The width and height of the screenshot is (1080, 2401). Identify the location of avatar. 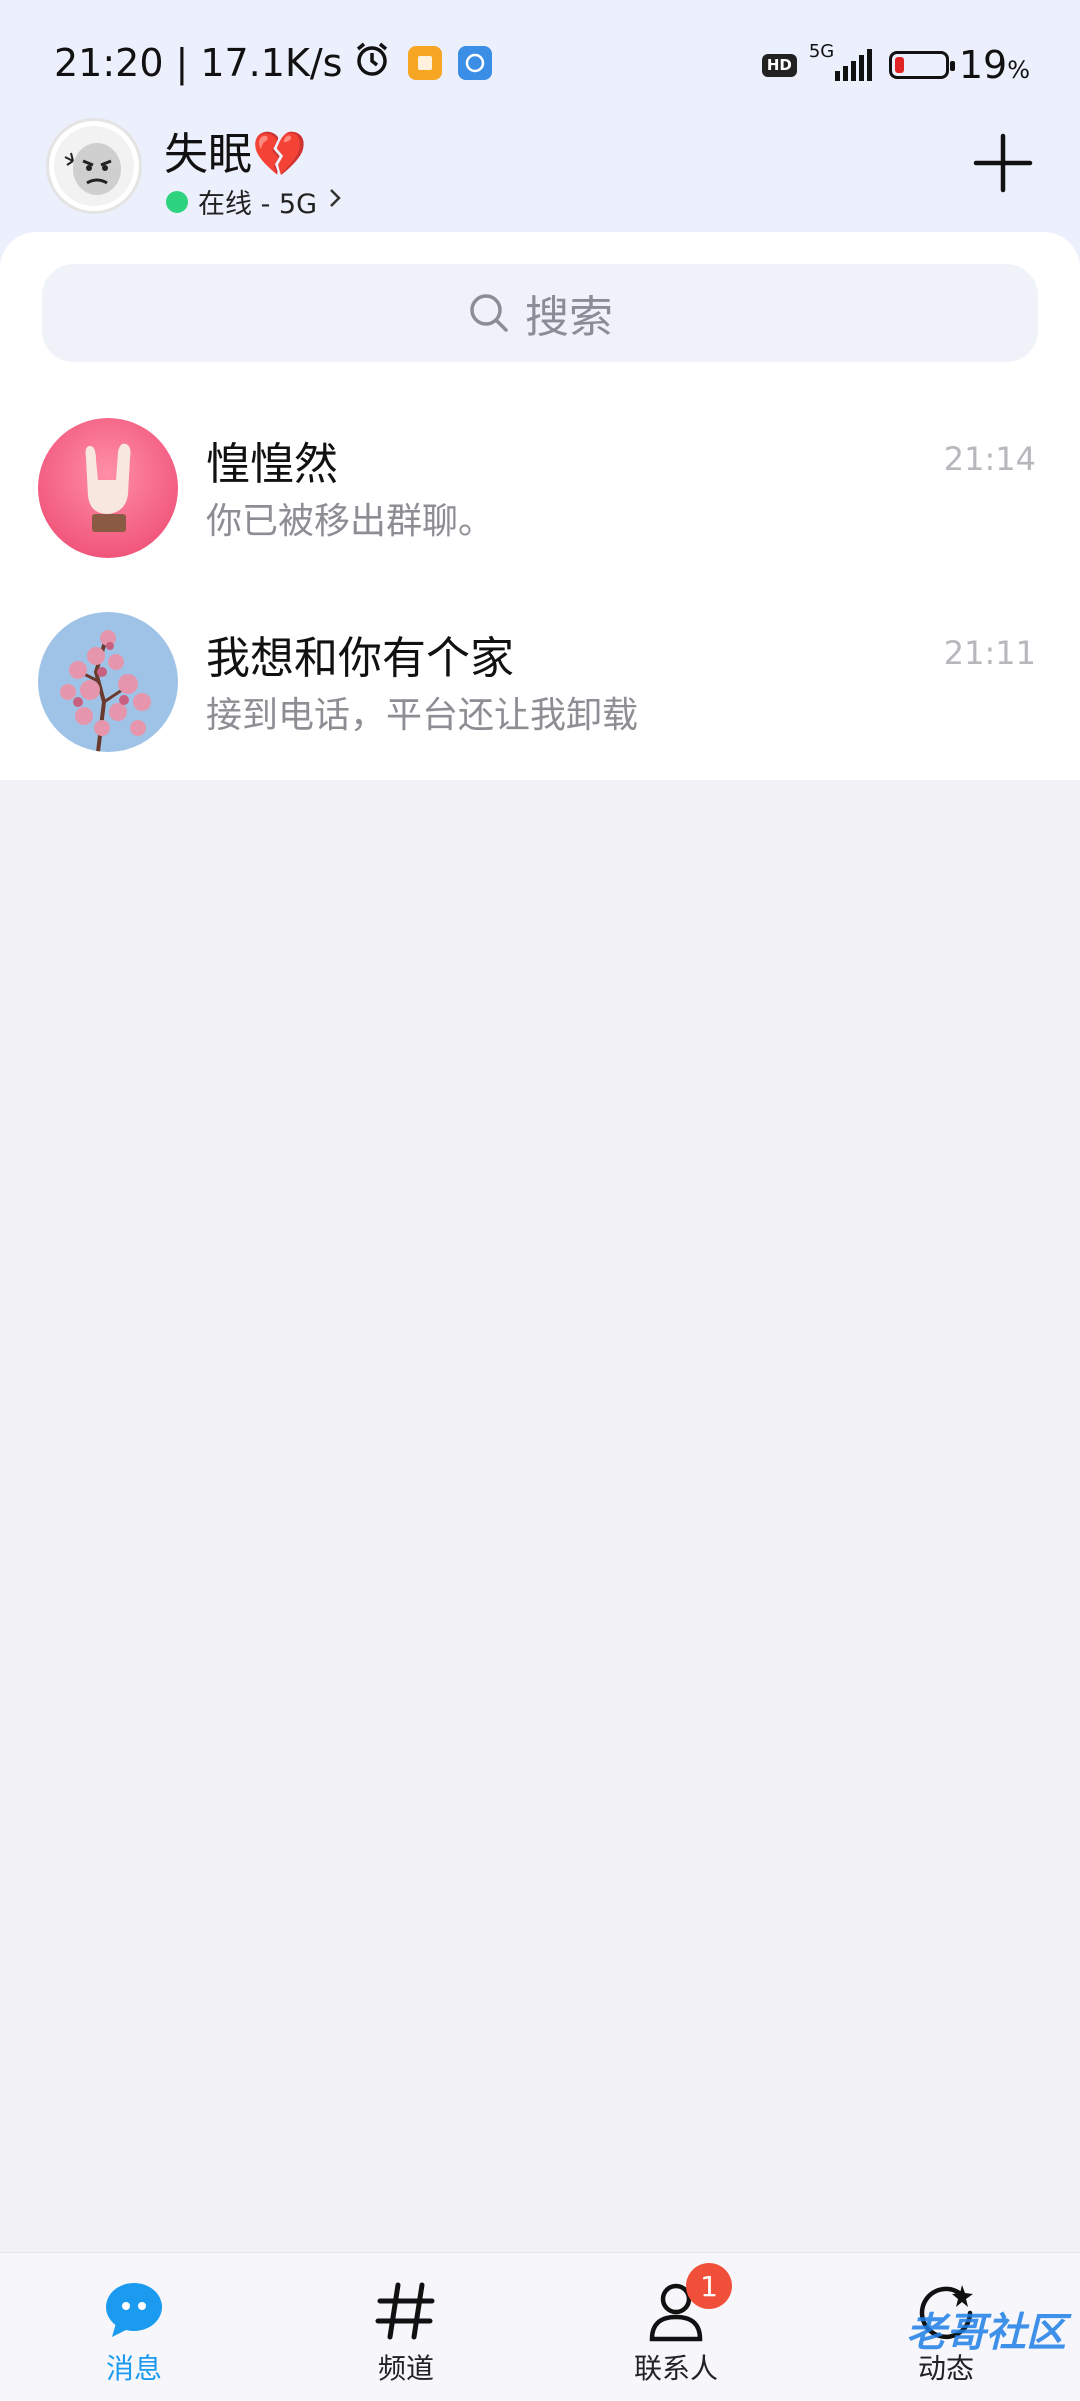
(94, 166).